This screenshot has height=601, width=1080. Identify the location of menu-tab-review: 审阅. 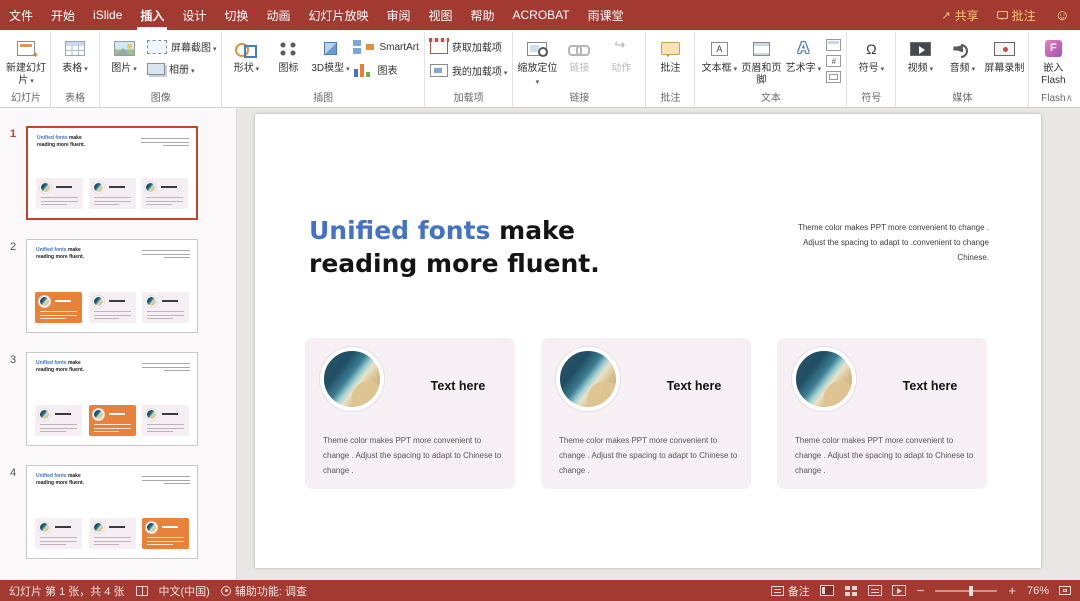
(398, 15).